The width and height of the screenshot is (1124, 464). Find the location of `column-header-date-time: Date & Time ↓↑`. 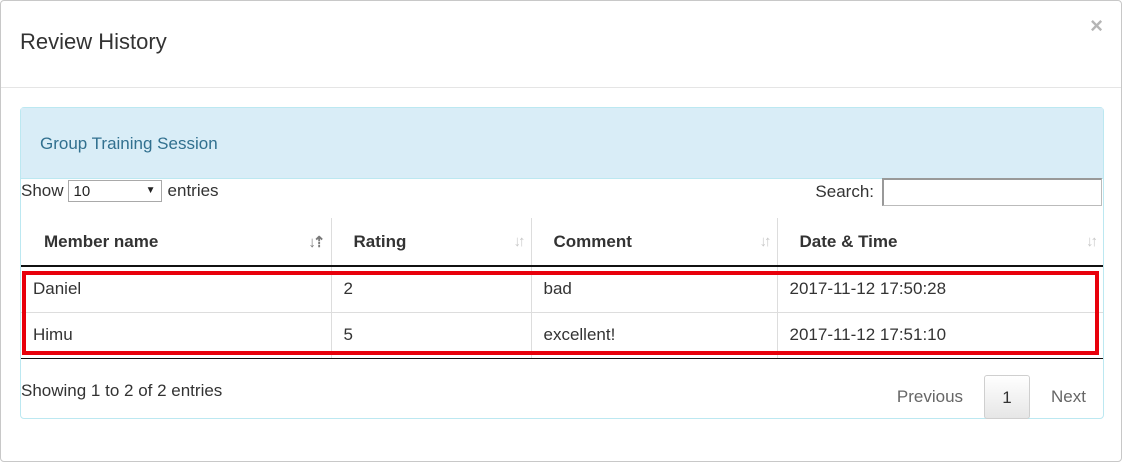

column-header-date-time: Date & Time ↓↑ is located at coordinates (940, 242).